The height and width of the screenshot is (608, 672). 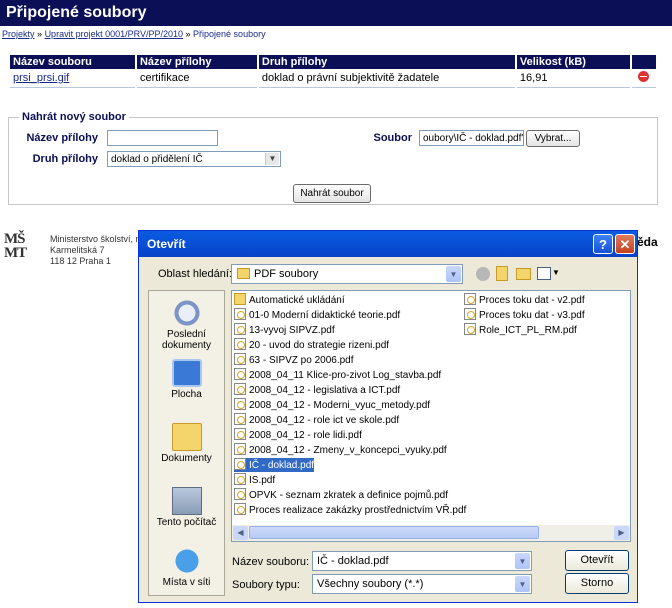 I want to click on scroll-right-icon: ▶, so click(x=621, y=533).